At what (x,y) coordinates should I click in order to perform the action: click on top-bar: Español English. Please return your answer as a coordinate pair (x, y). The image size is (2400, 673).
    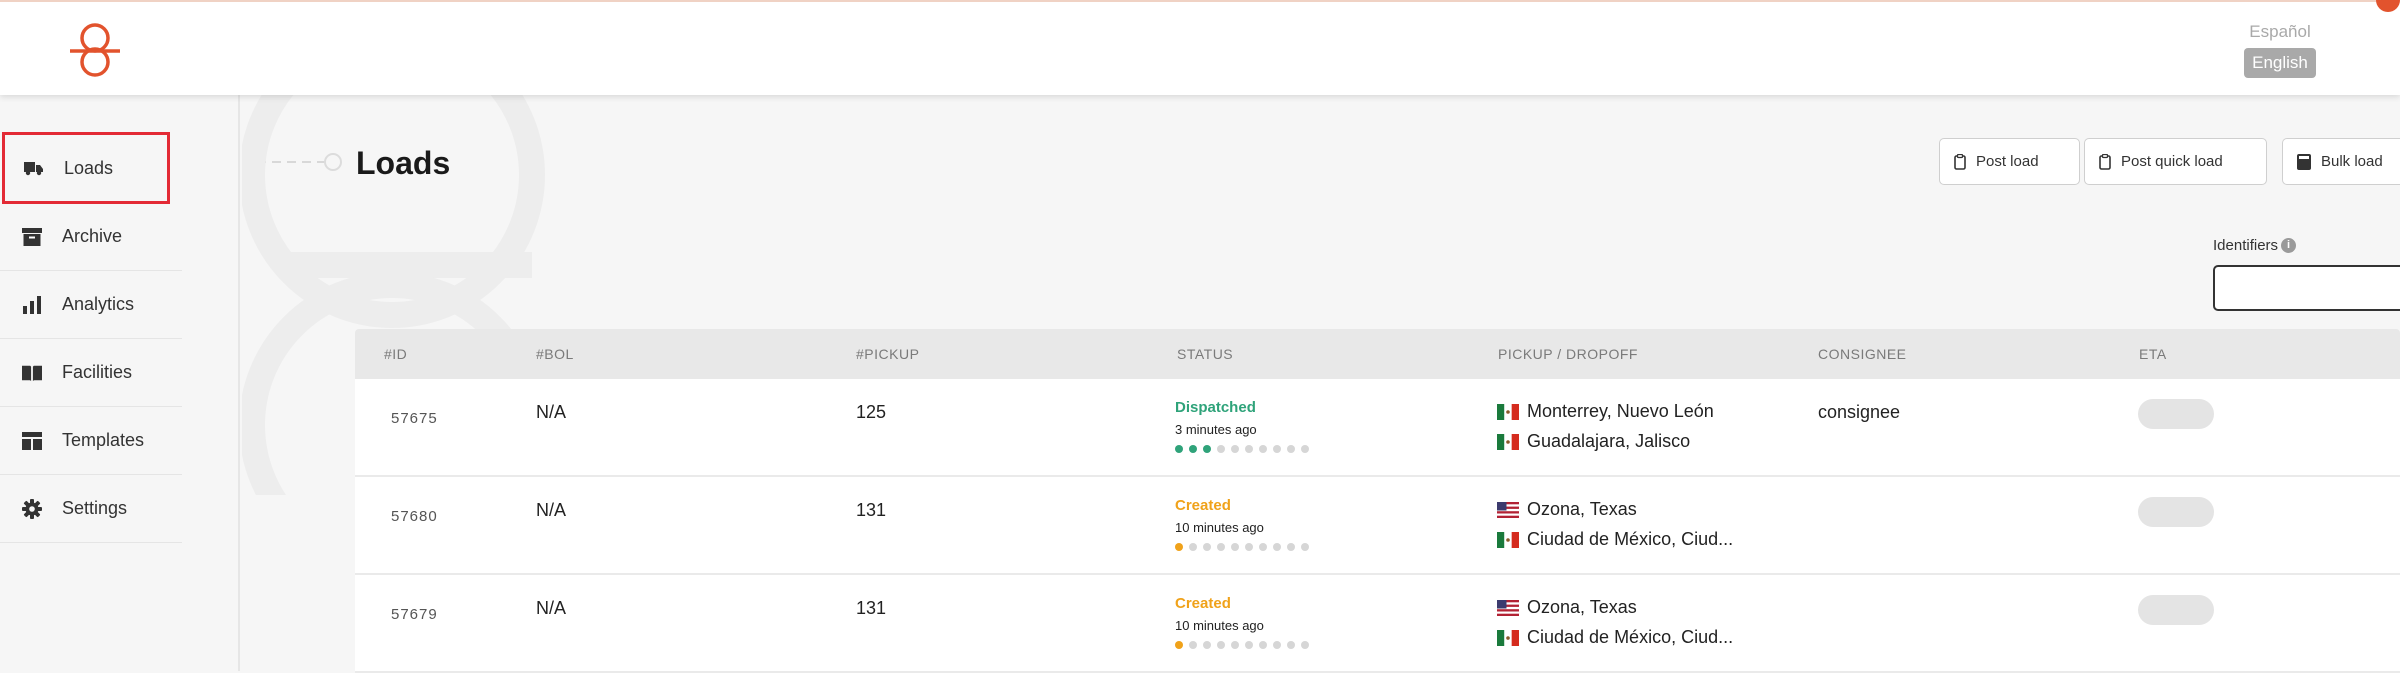
    Looking at the image, I should click on (1200, 47).